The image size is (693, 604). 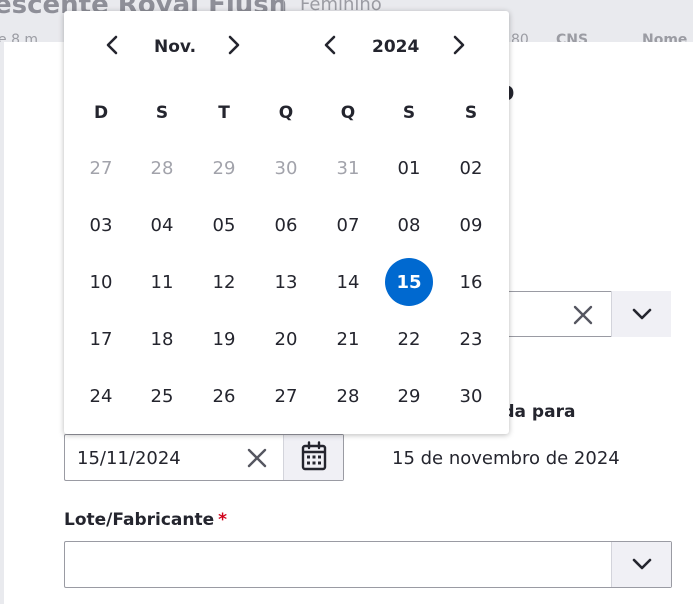 I want to click on cns-label: CNS, so click(x=572, y=37).